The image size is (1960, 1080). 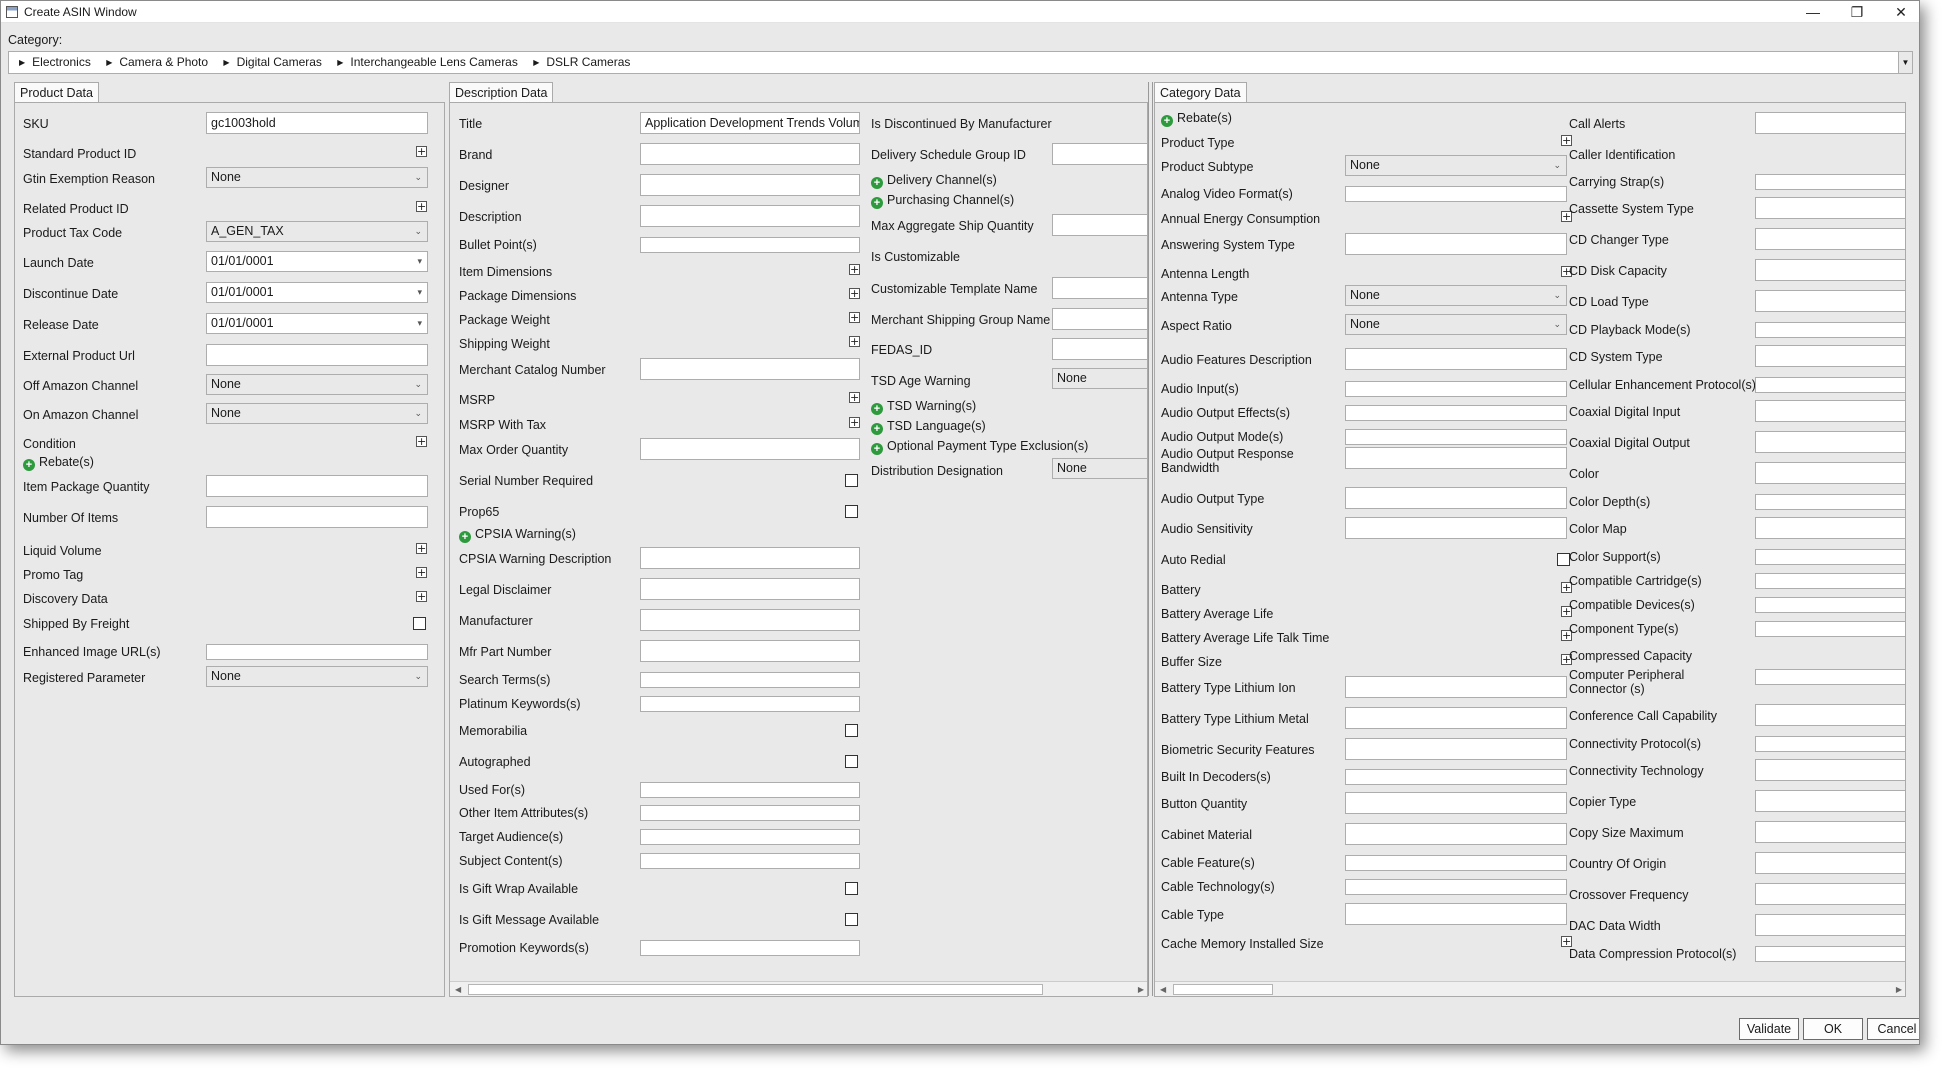 What do you see at coordinates (1905, 62) in the screenshot?
I see `chevron-down-icon: ▼` at bounding box center [1905, 62].